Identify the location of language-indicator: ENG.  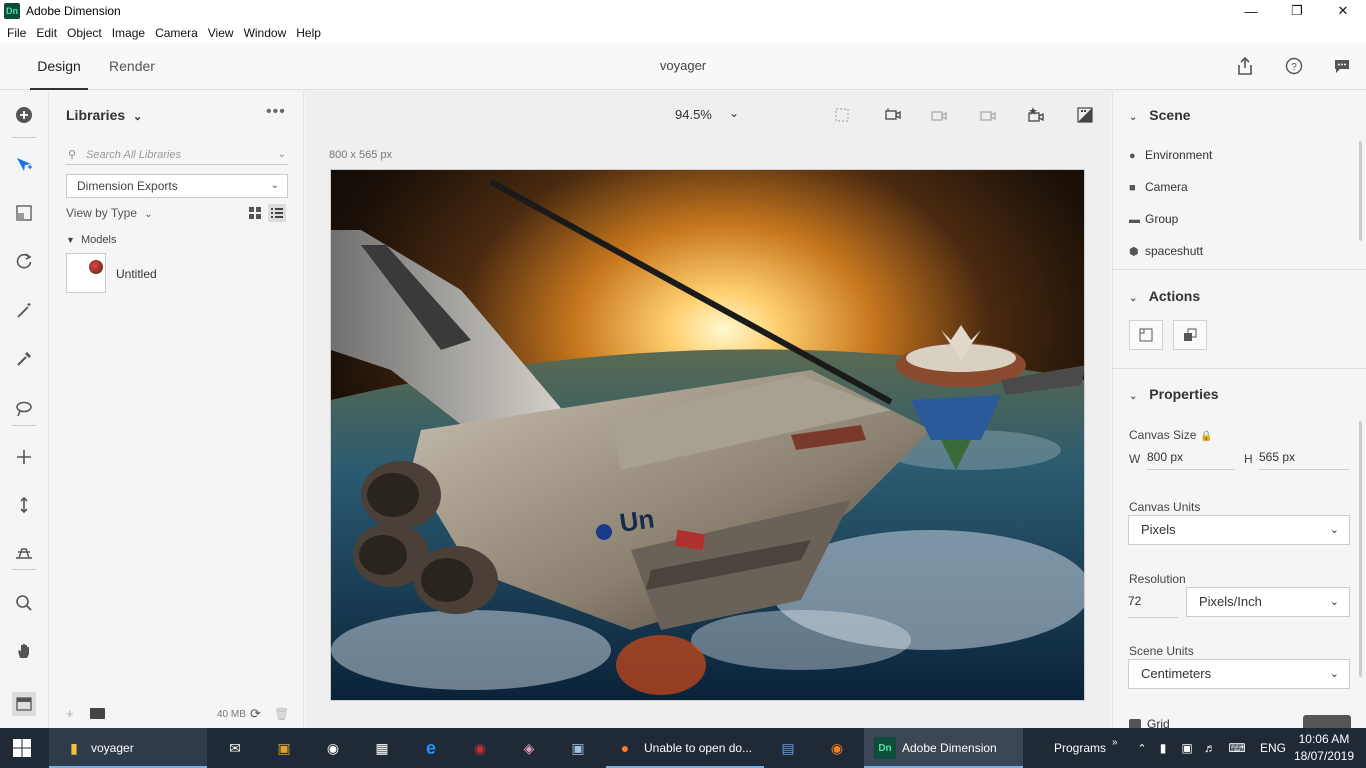
(1273, 748).